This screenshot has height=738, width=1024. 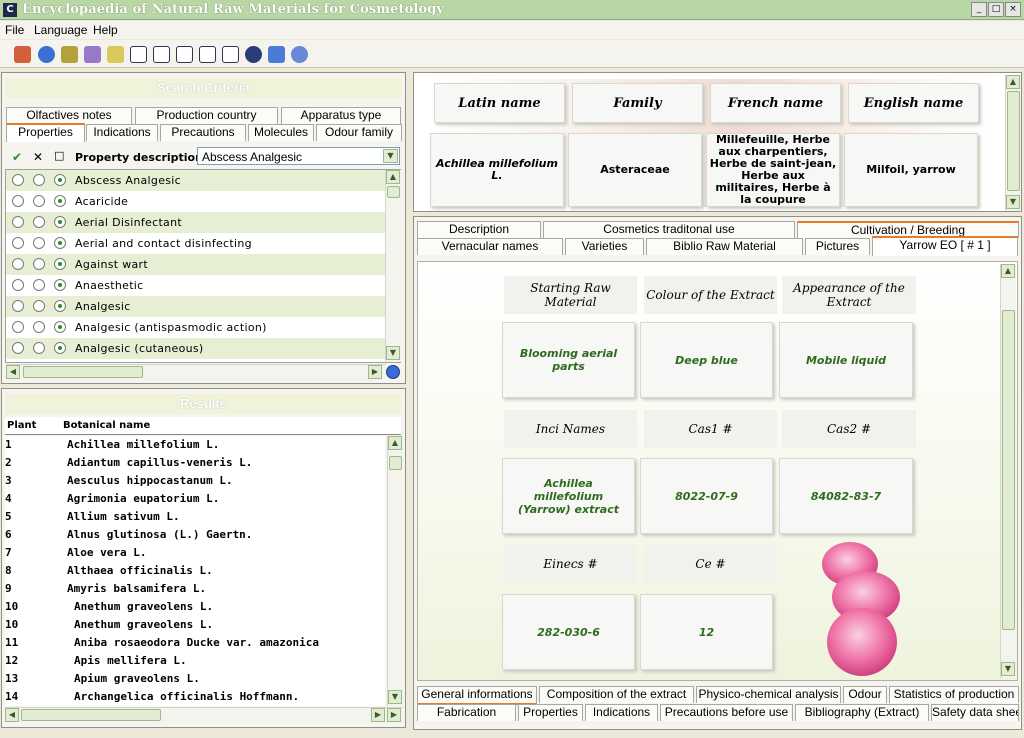 What do you see at coordinates (92, 54) in the screenshot?
I see `cards-icon` at bounding box center [92, 54].